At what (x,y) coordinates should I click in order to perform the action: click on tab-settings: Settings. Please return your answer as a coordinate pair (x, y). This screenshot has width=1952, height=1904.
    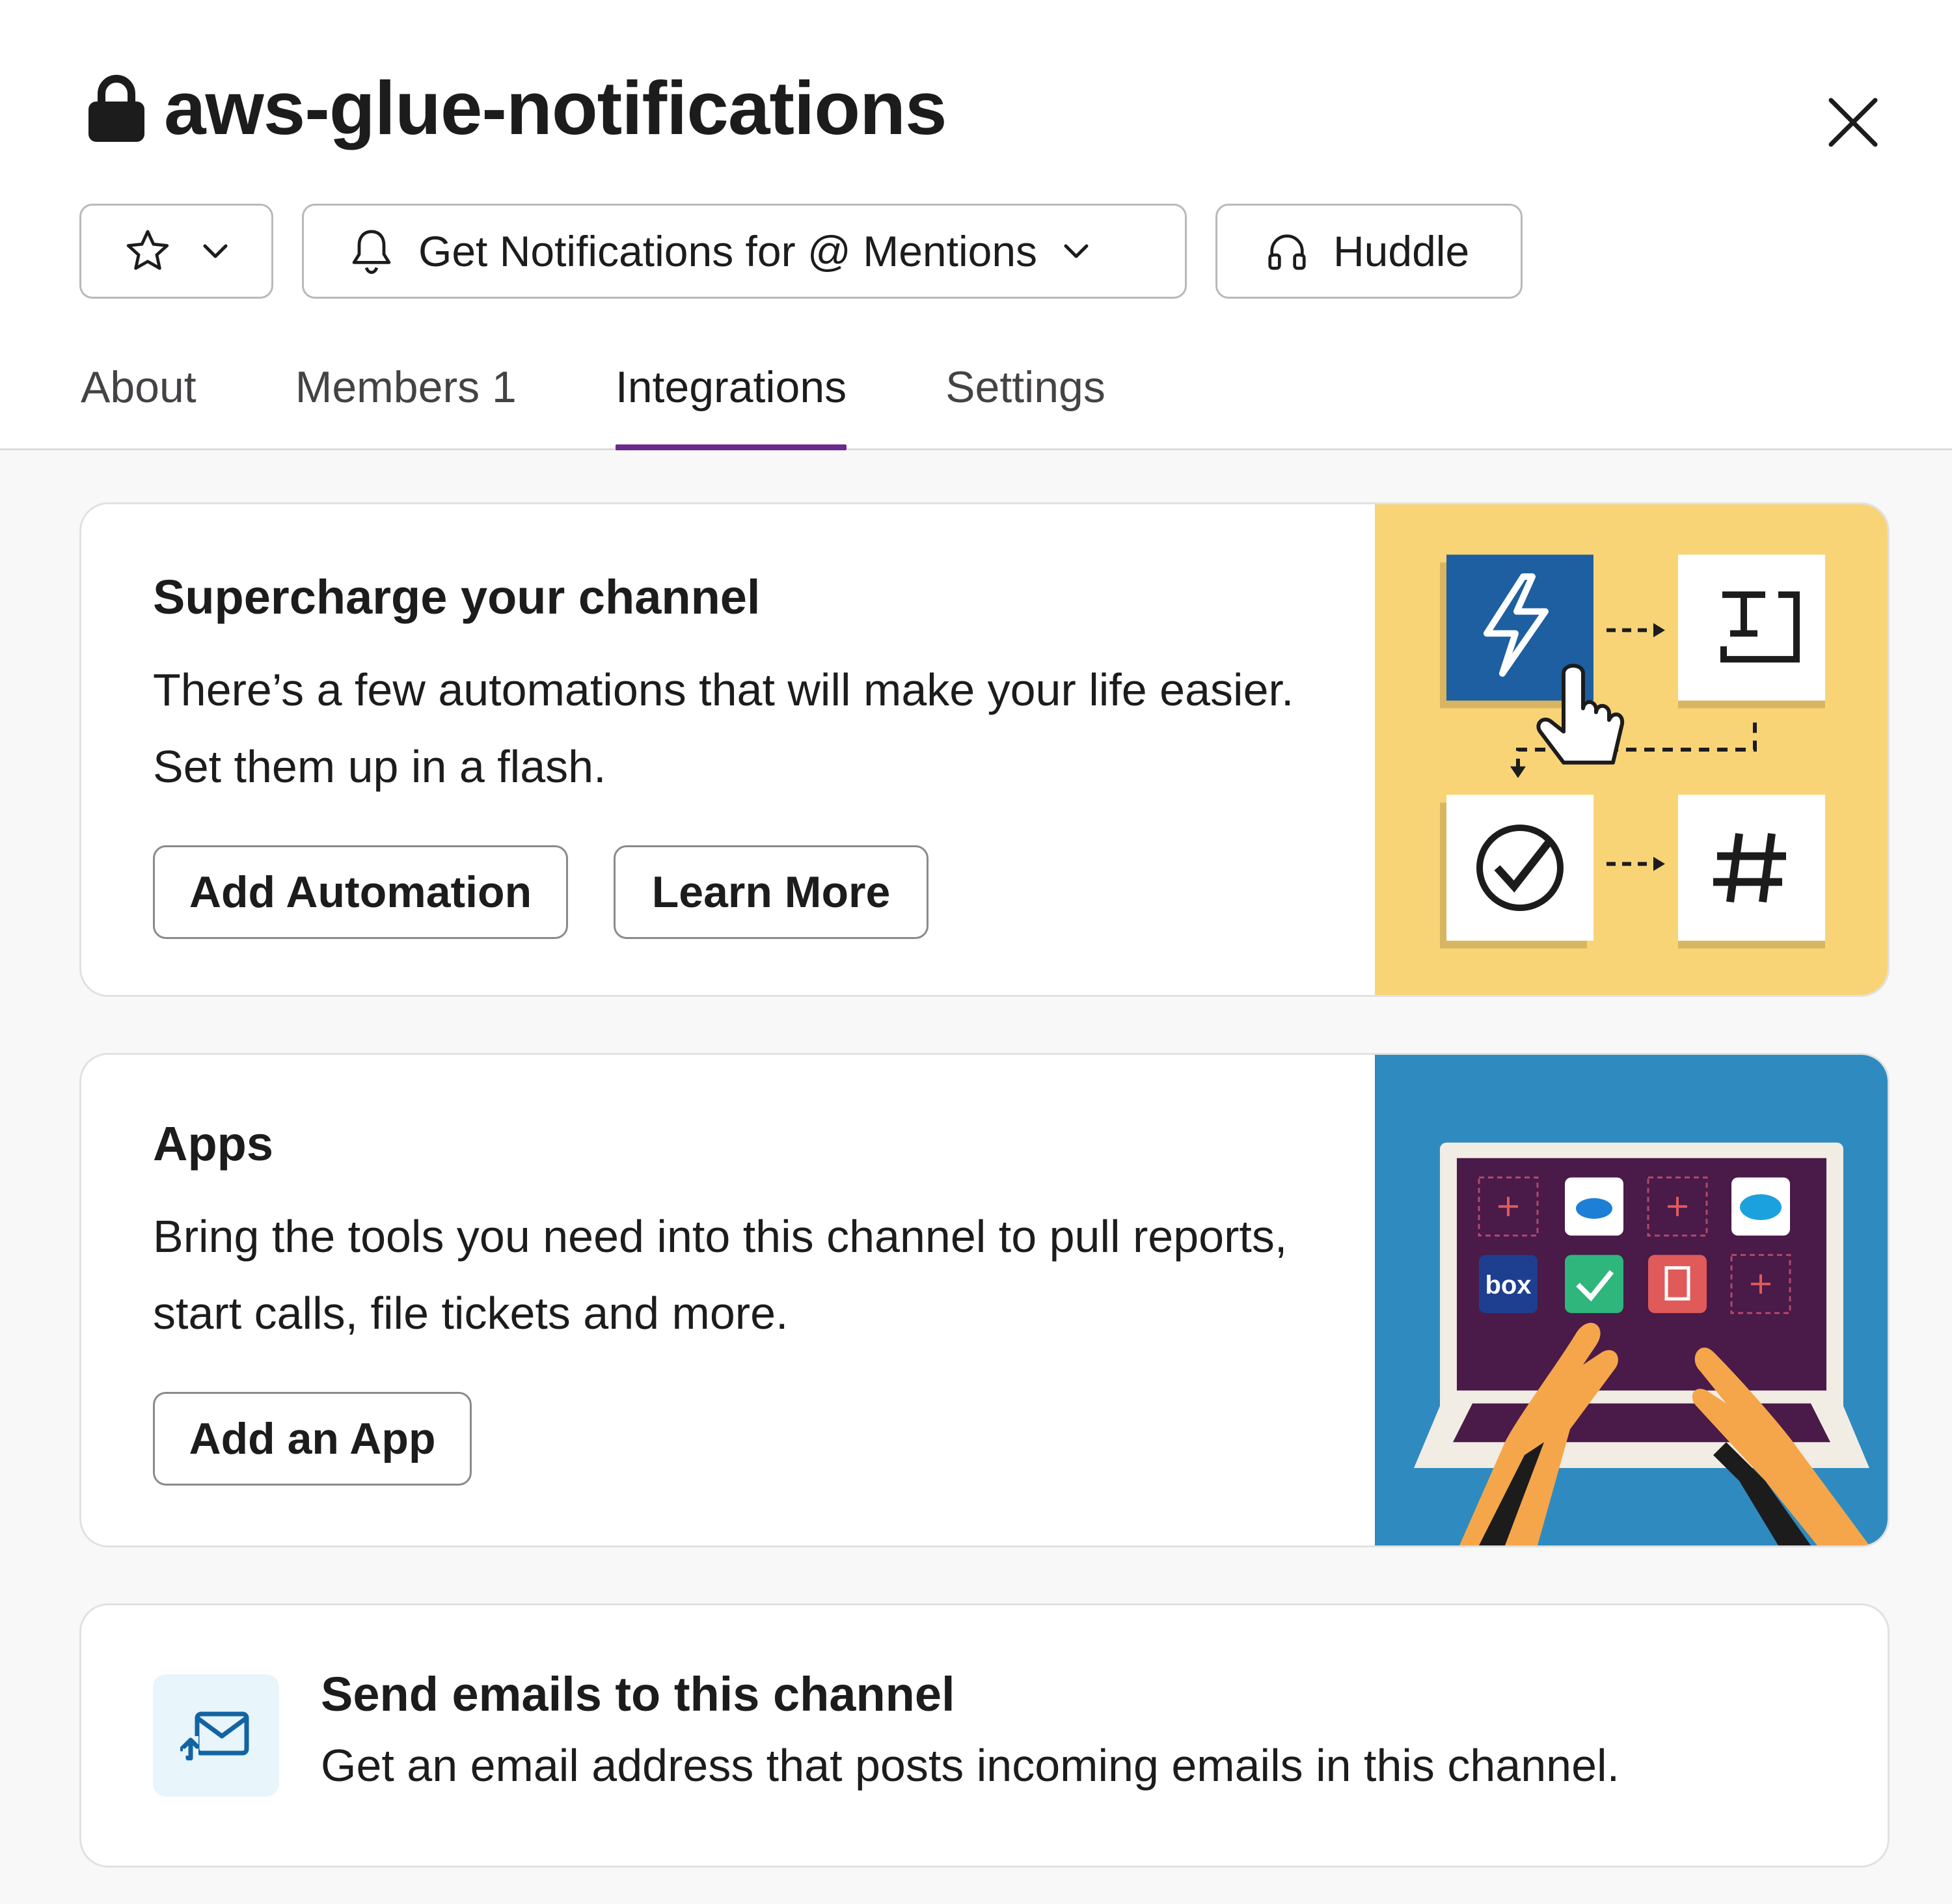
    Looking at the image, I should click on (1025, 406).